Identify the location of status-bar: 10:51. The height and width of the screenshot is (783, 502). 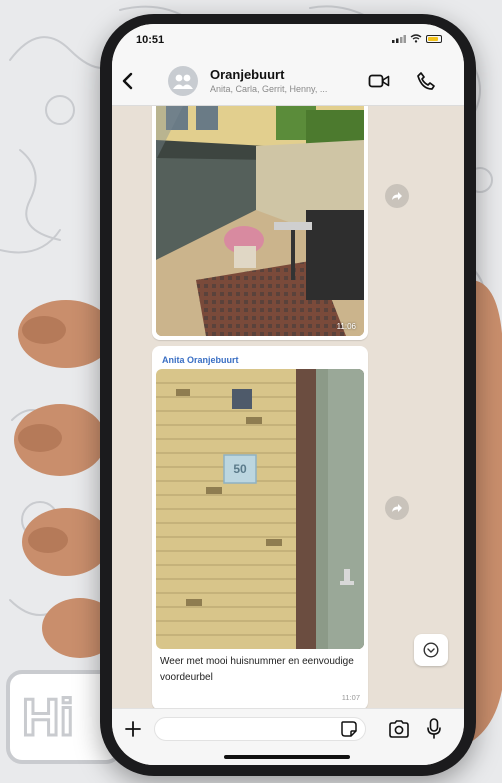
(288, 41).